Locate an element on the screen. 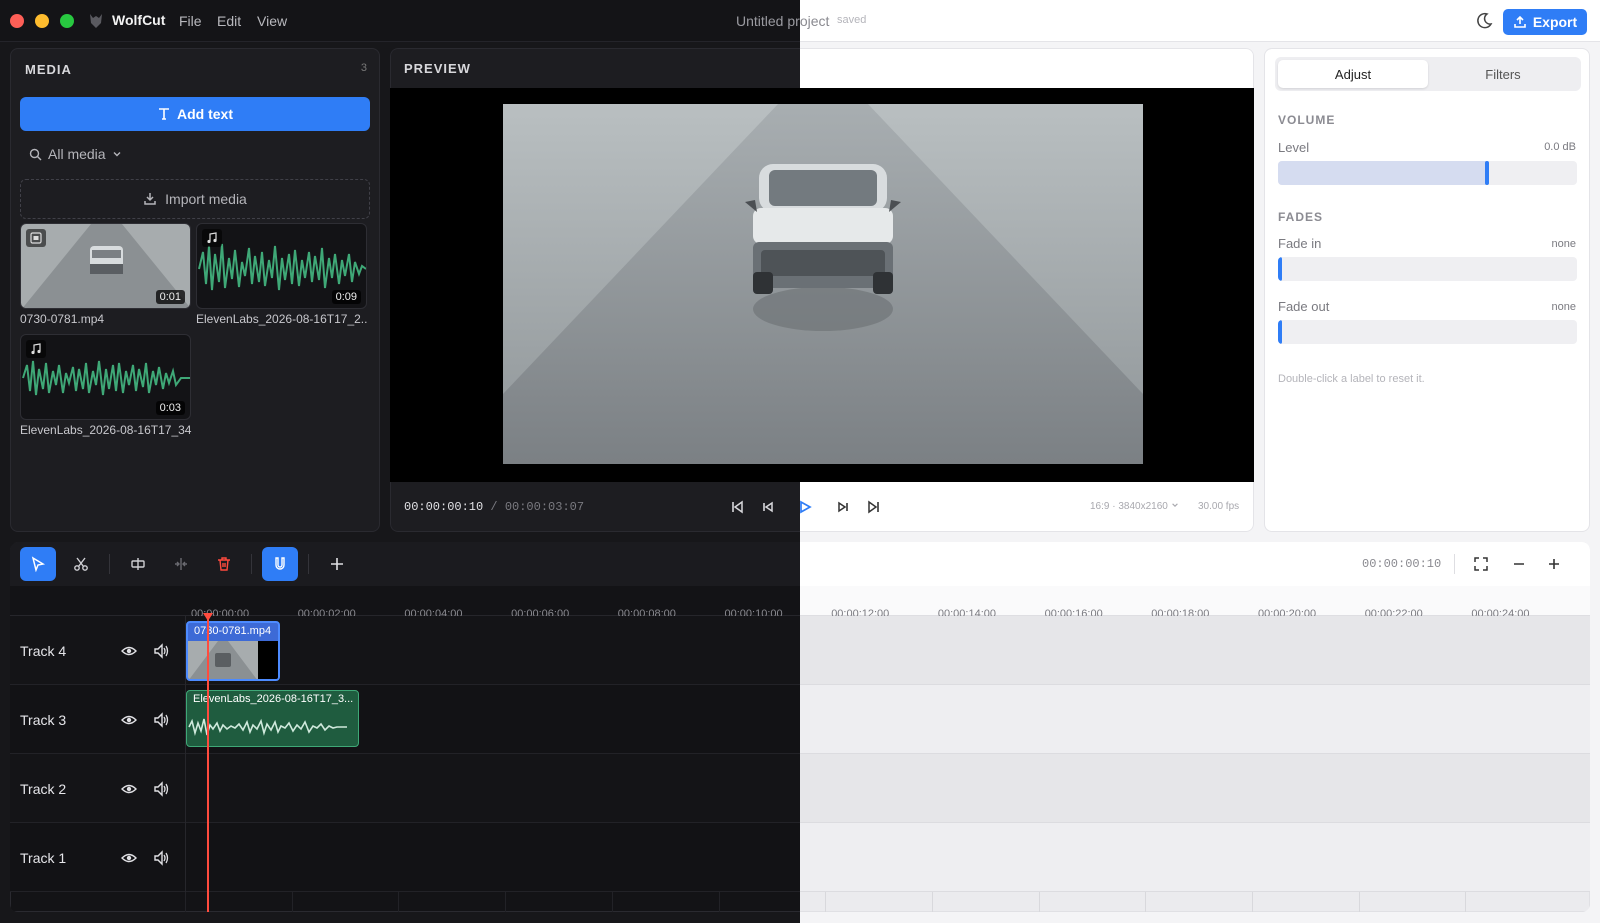  trash-icon is located at coordinates (224, 564).